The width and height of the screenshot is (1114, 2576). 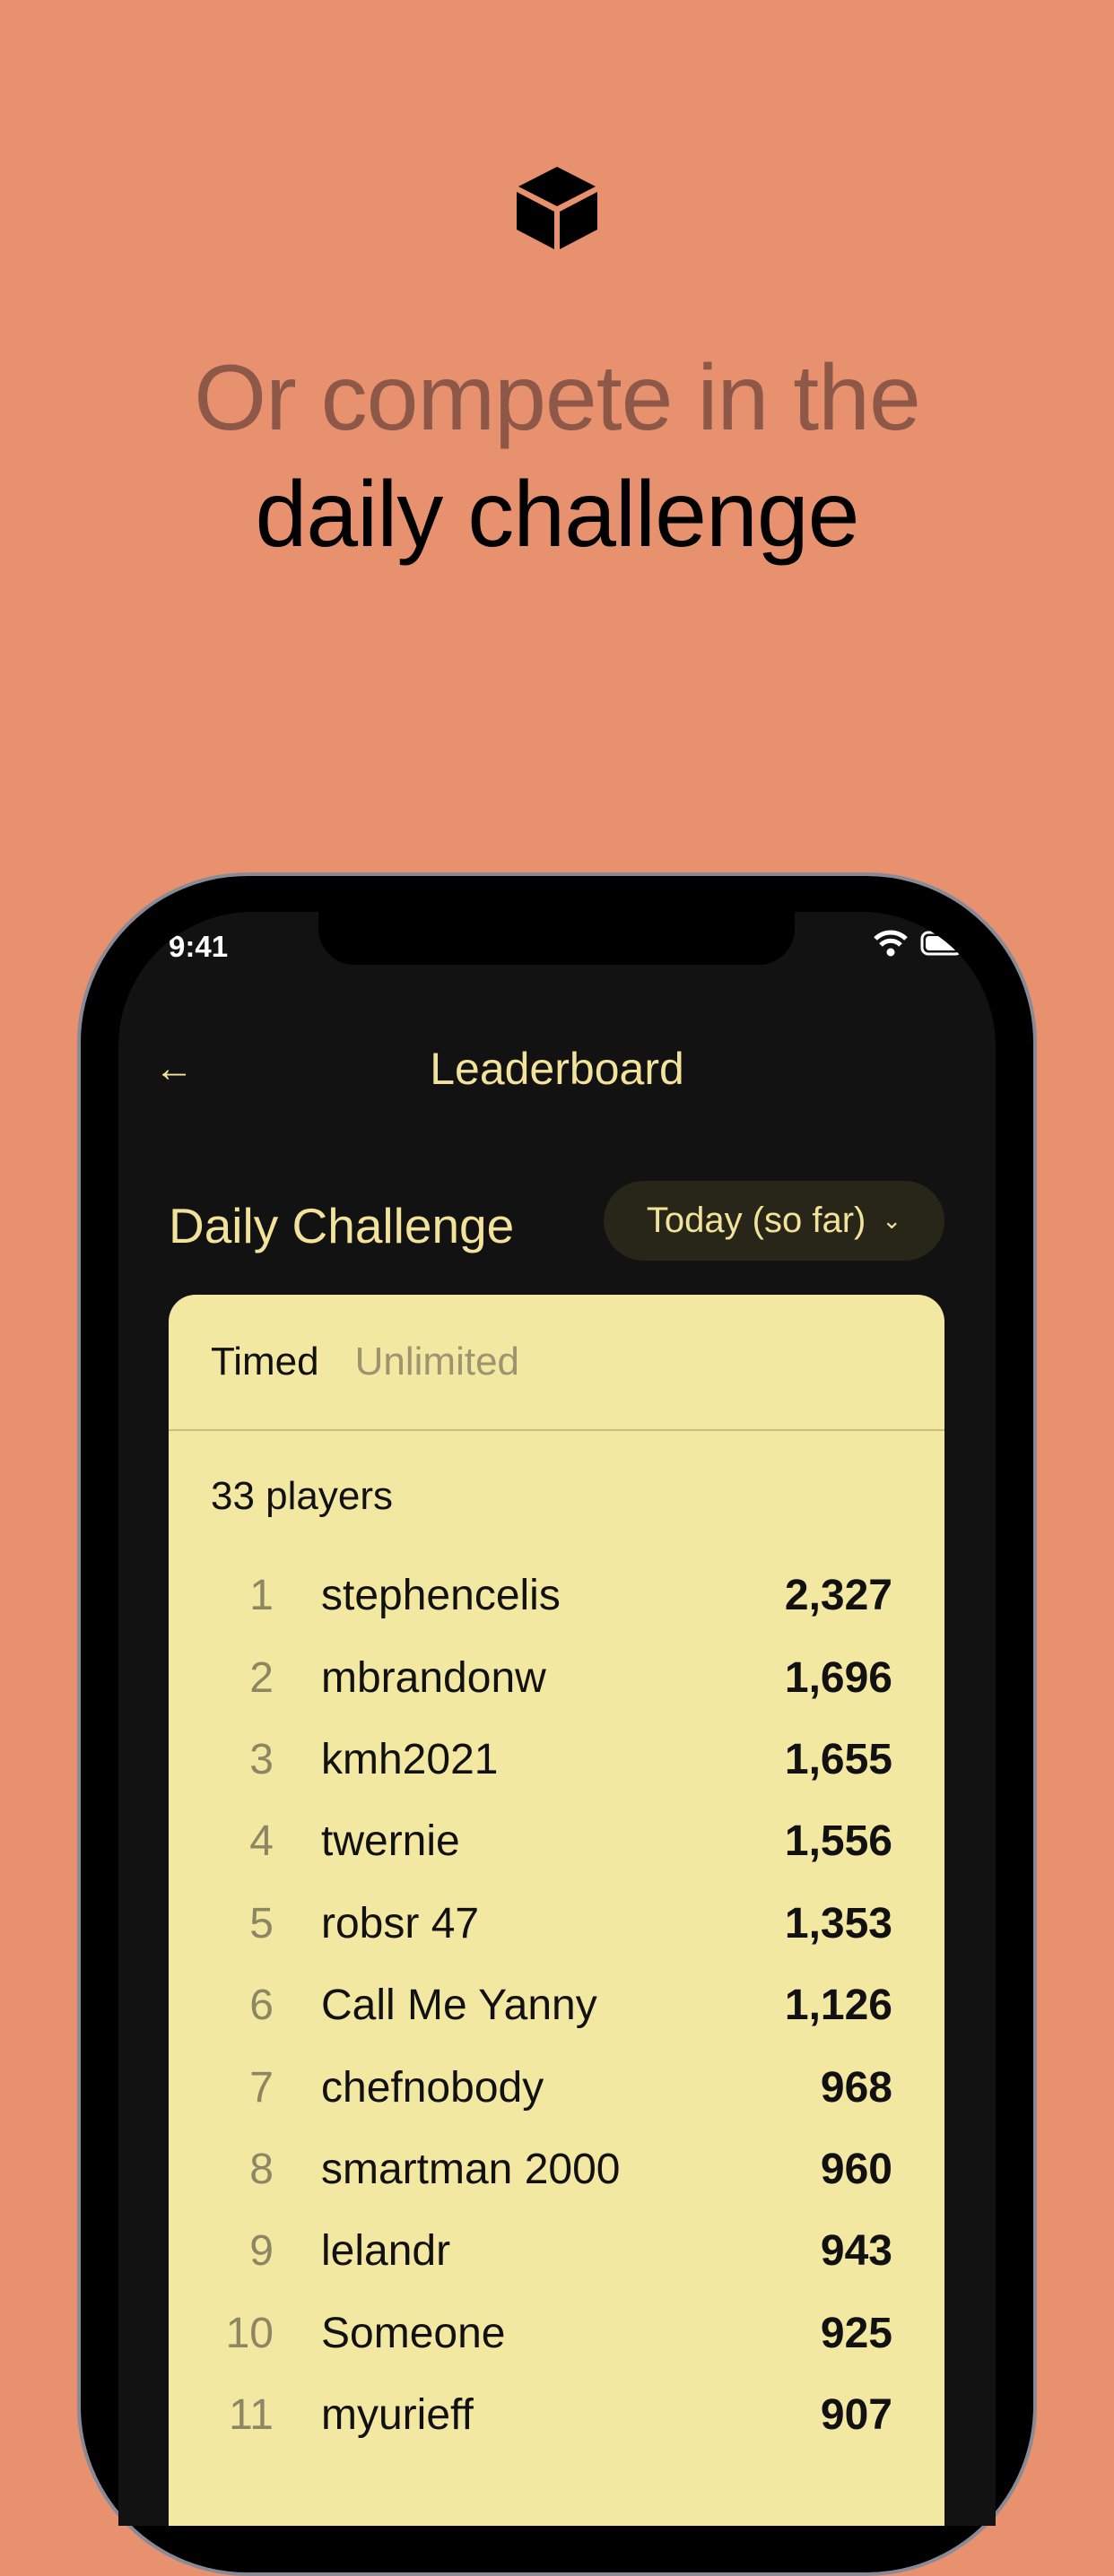 What do you see at coordinates (199, 946) in the screenshot?
I see `status-time: 9:41` at bounding box center [199, 946].